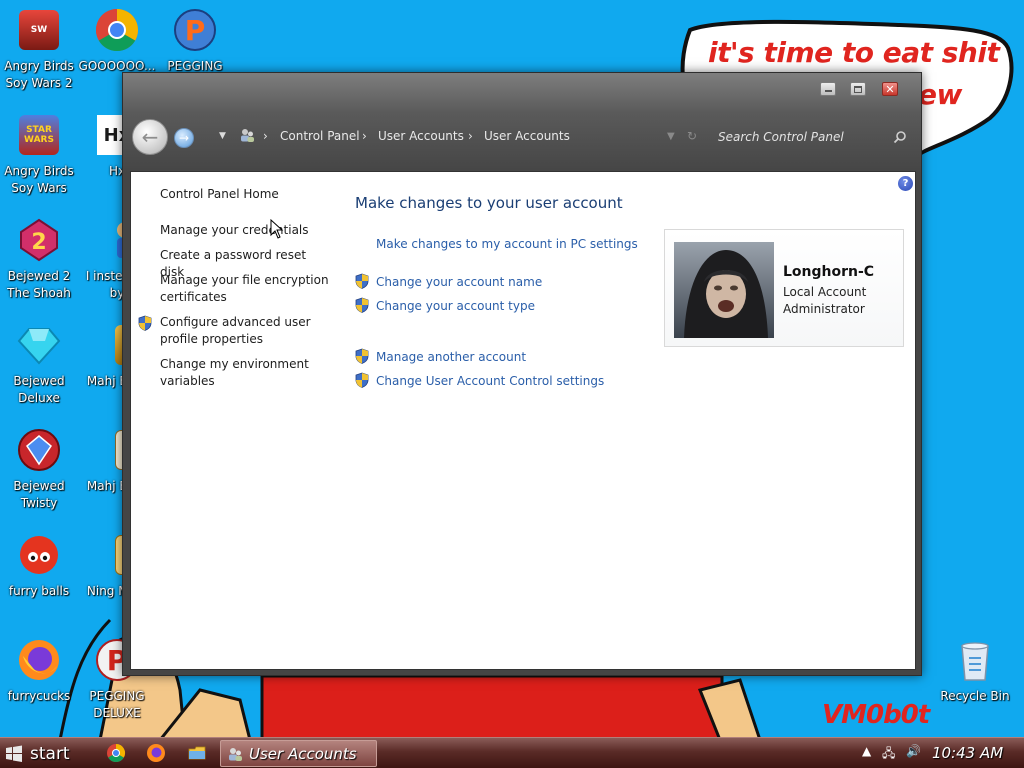 The width and height of the screenshot is (1024, 768). I want to click on change-account-name-link: Change your account name, so click(459, 282).